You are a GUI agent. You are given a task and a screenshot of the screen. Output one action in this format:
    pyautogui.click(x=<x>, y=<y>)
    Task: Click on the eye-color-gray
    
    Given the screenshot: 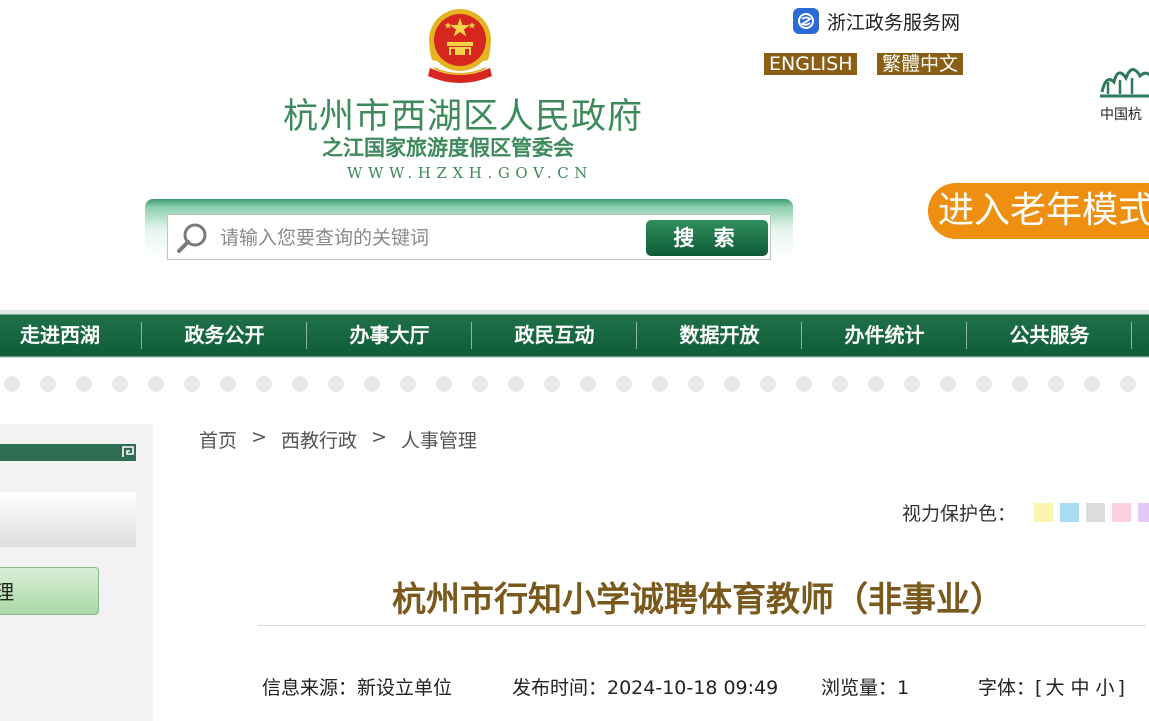 What is the action you would take?
    pyautogui.click(x=1095, y=512)
    